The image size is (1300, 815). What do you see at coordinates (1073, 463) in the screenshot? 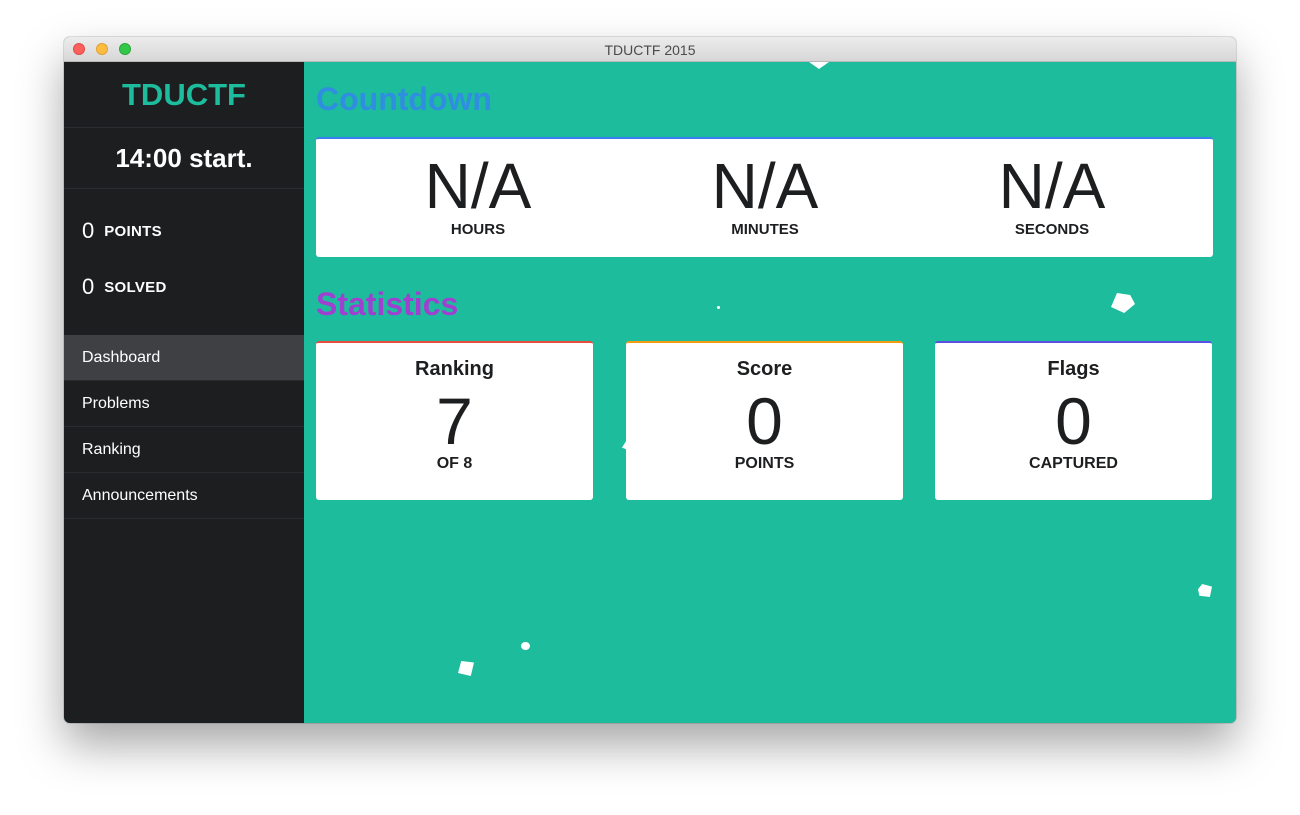
I see `flags-subtitle: CAPTURED` at bounding box center [1073, 463].